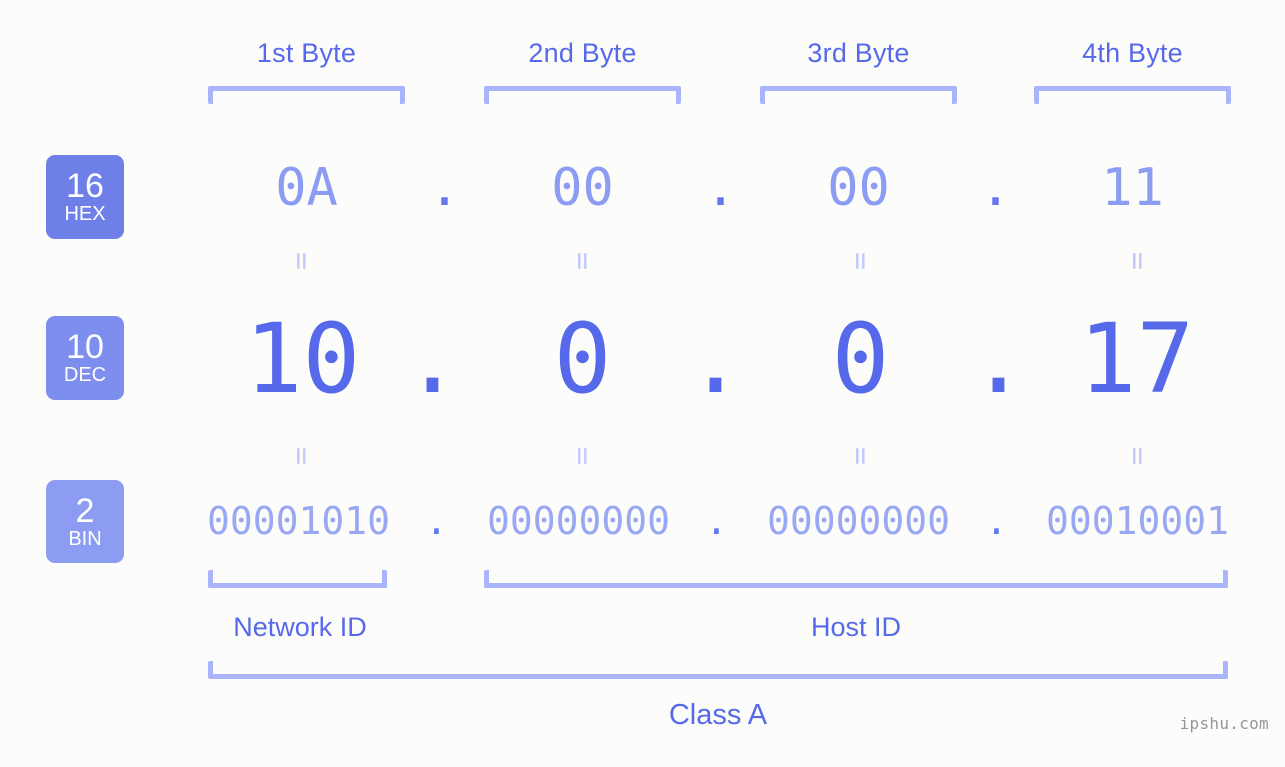 The height and width of the screenshot is (767, 1285). I want to click on base-badge-dec-number: 10, so click(85, 347).